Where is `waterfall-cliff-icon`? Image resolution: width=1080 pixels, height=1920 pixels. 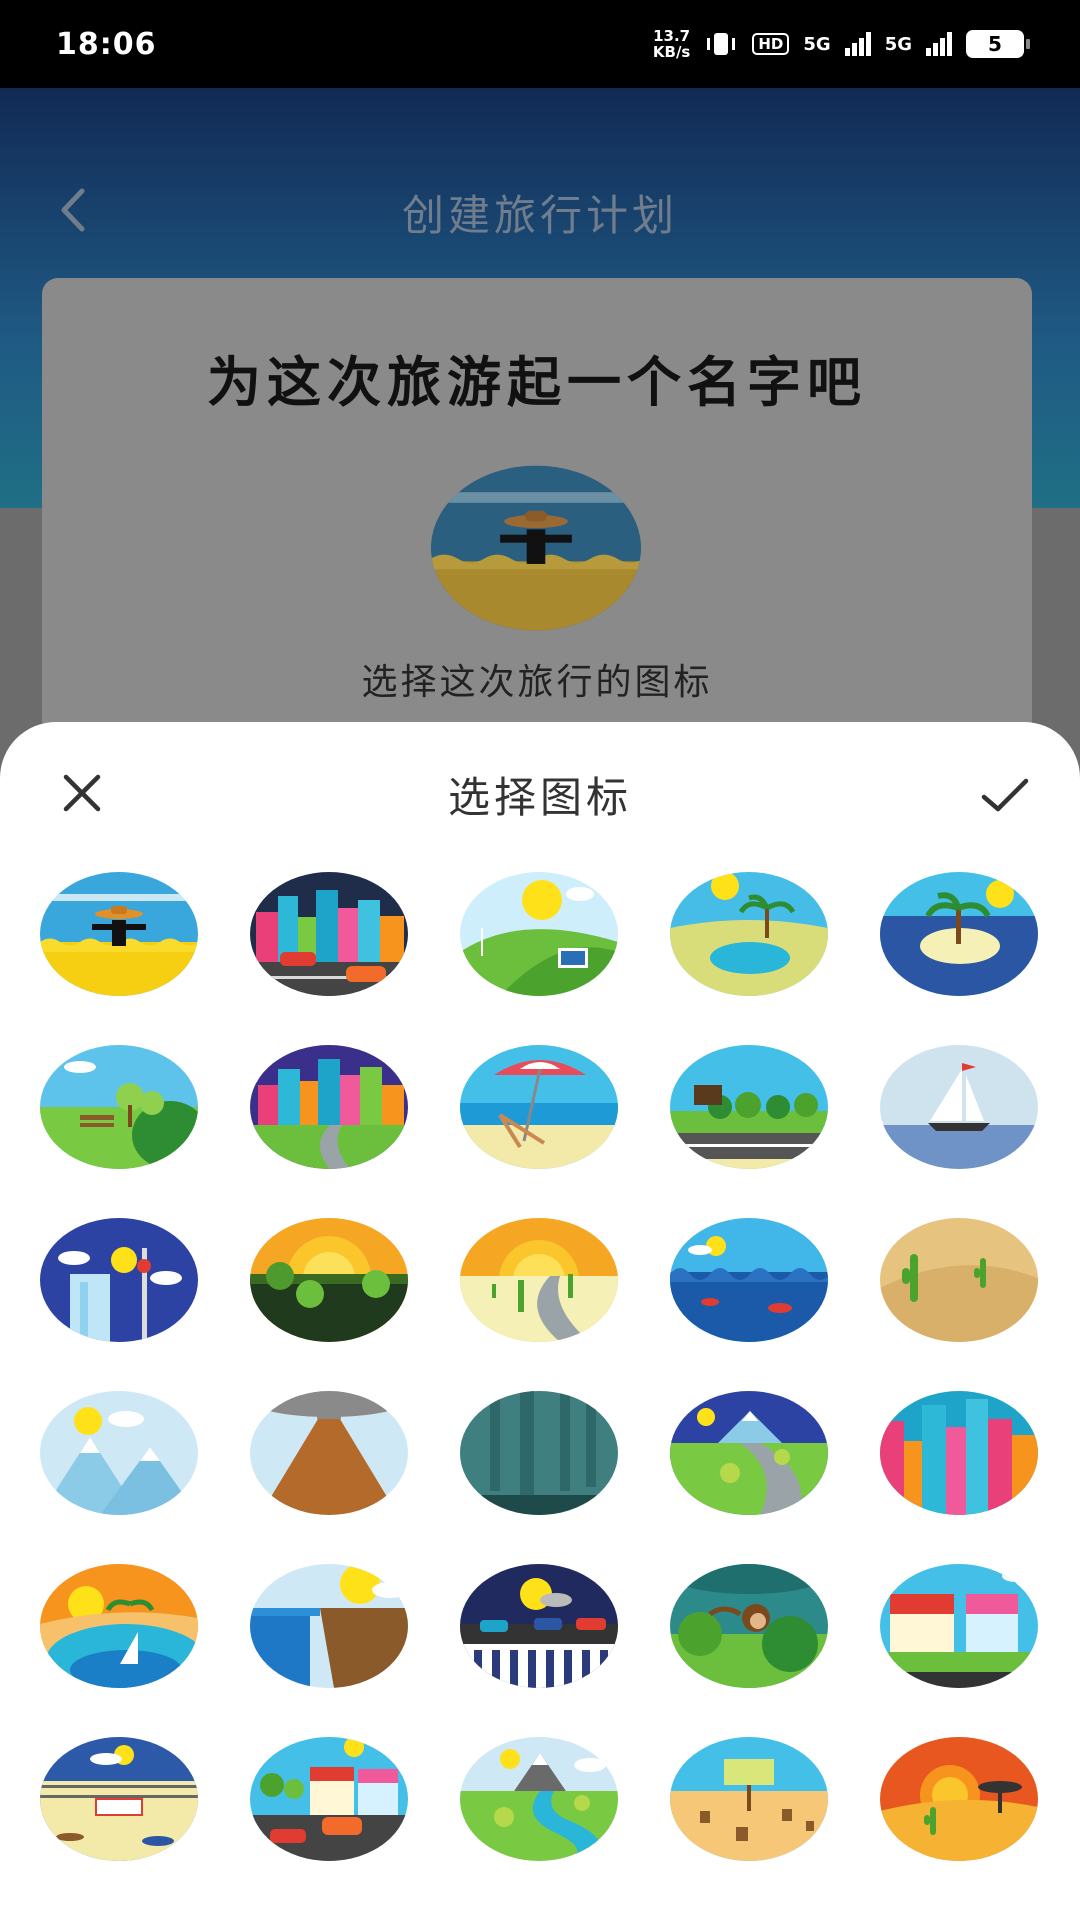 waterfall-cliff-icon is located at coordinates (329, 1626).